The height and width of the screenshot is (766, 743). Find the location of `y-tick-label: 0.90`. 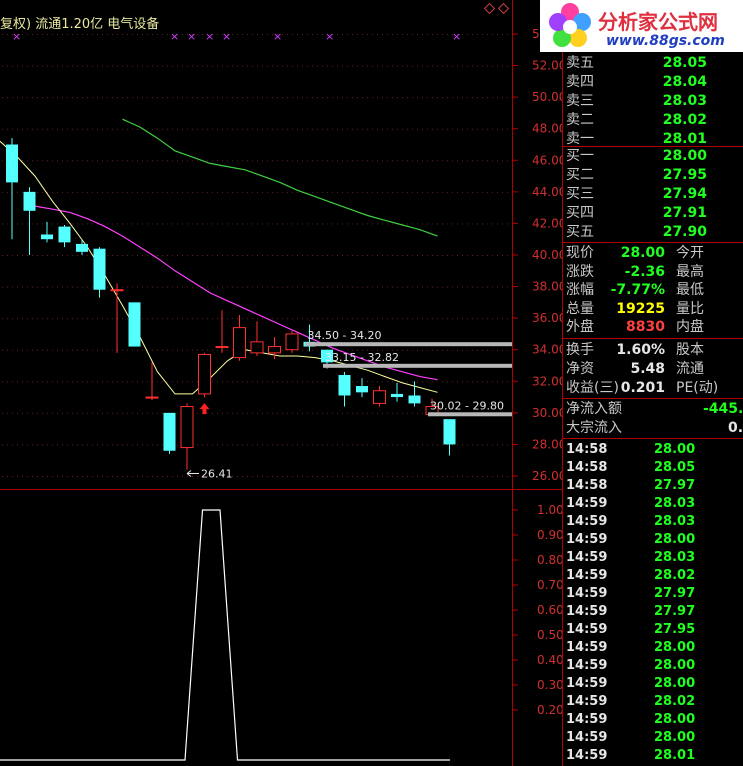

y-tick-label: 0.90 is located at coordinates (550, 535).